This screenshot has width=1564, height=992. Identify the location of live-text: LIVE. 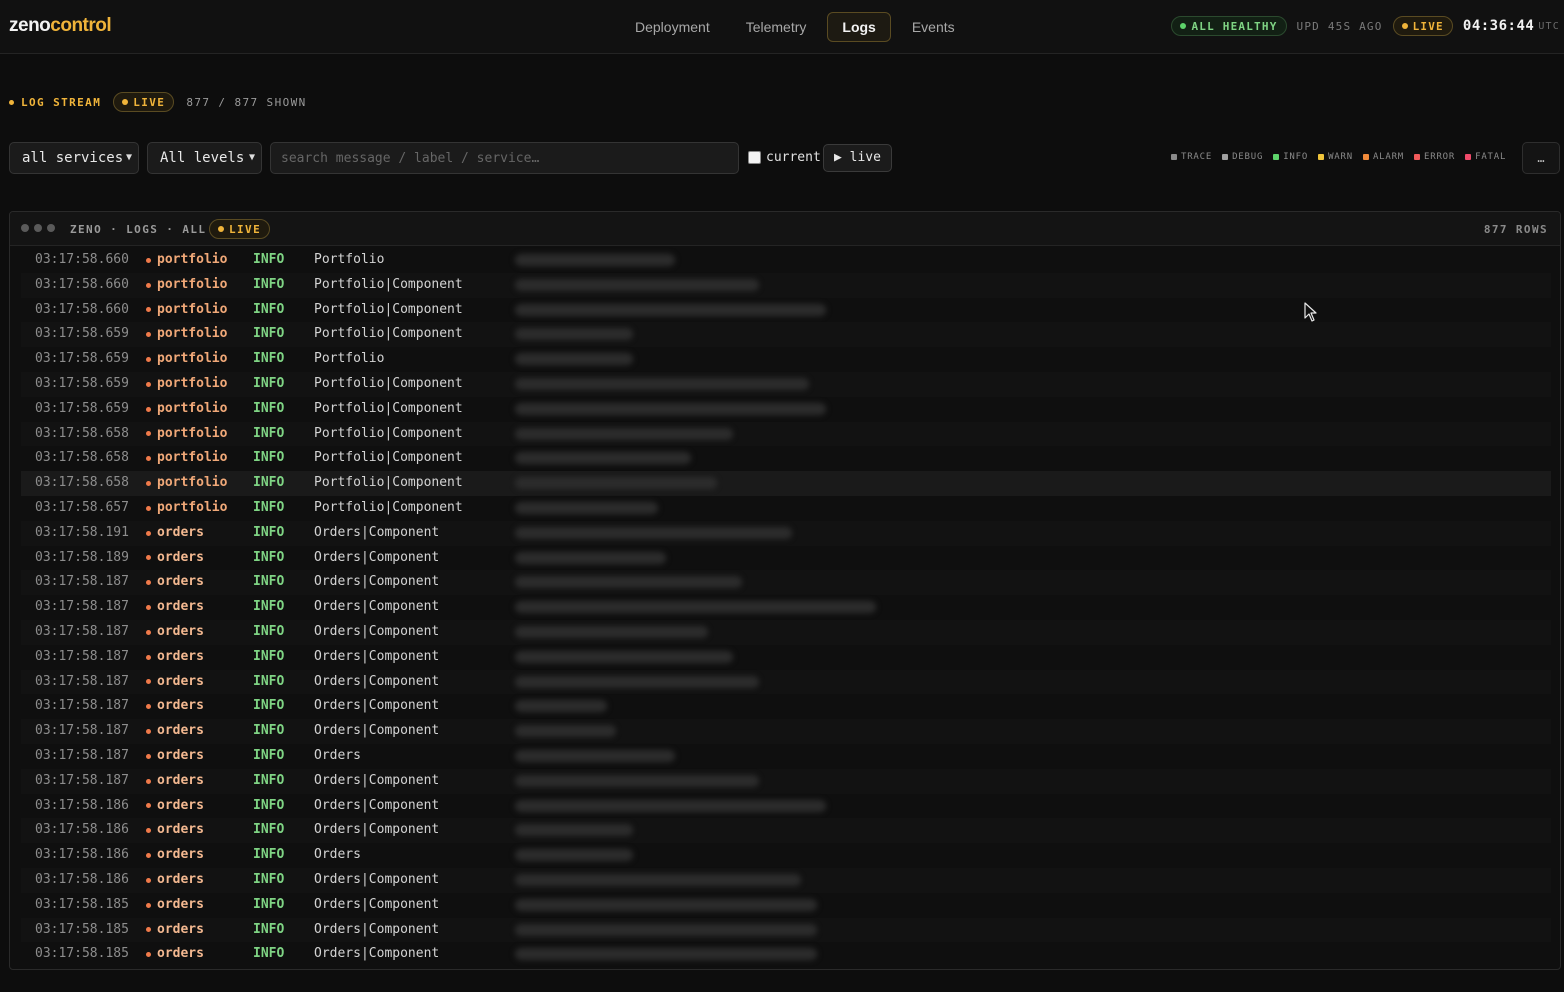
(1428, 26).